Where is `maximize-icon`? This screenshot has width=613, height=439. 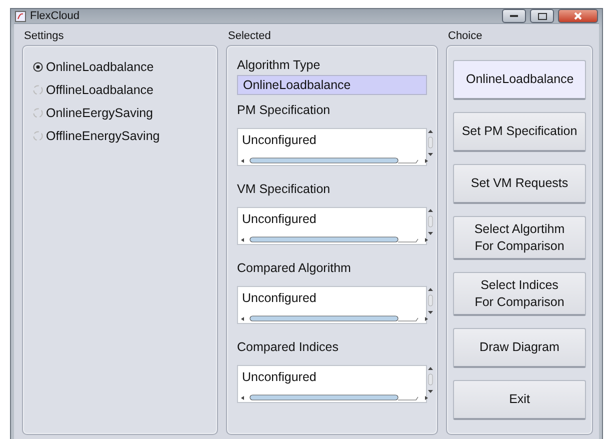 maximize-icon is located at coordinates (542, 16).